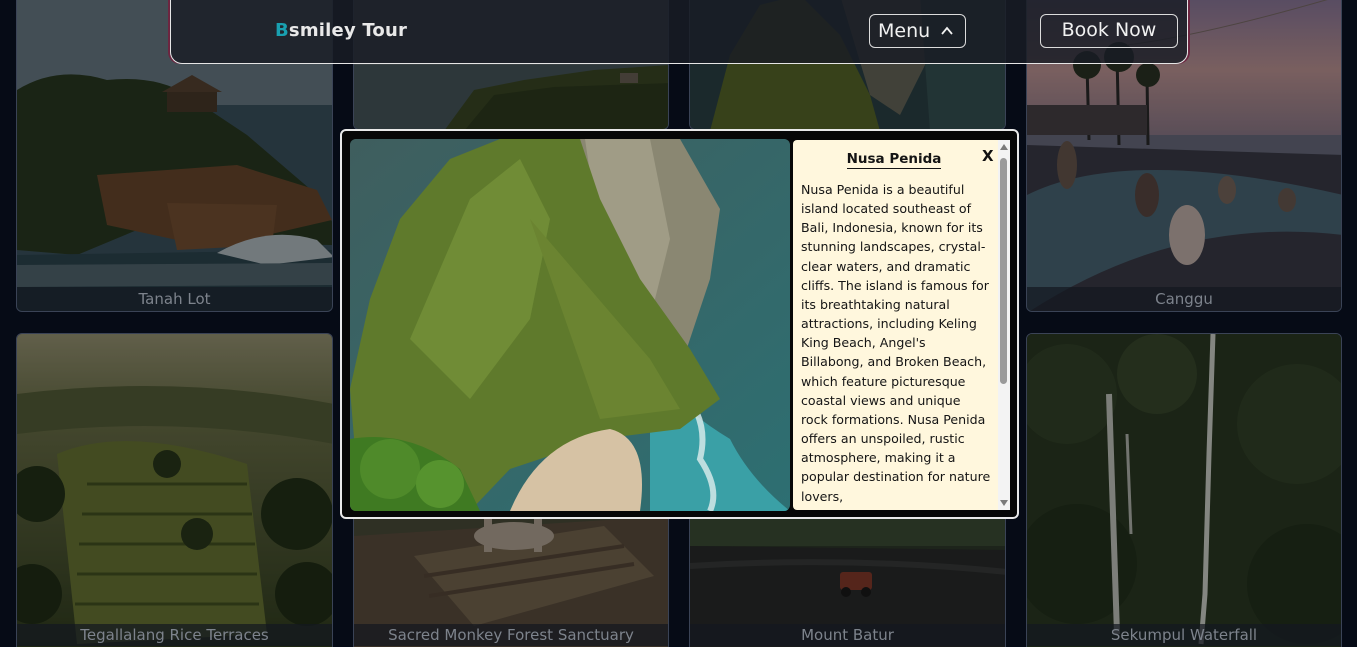 This screenshot has width=1357, height=647. Describe the element at coordinates (847, 581) in the screenshot. I see `destination-card-mount-batur: Mount Batur` at that location.